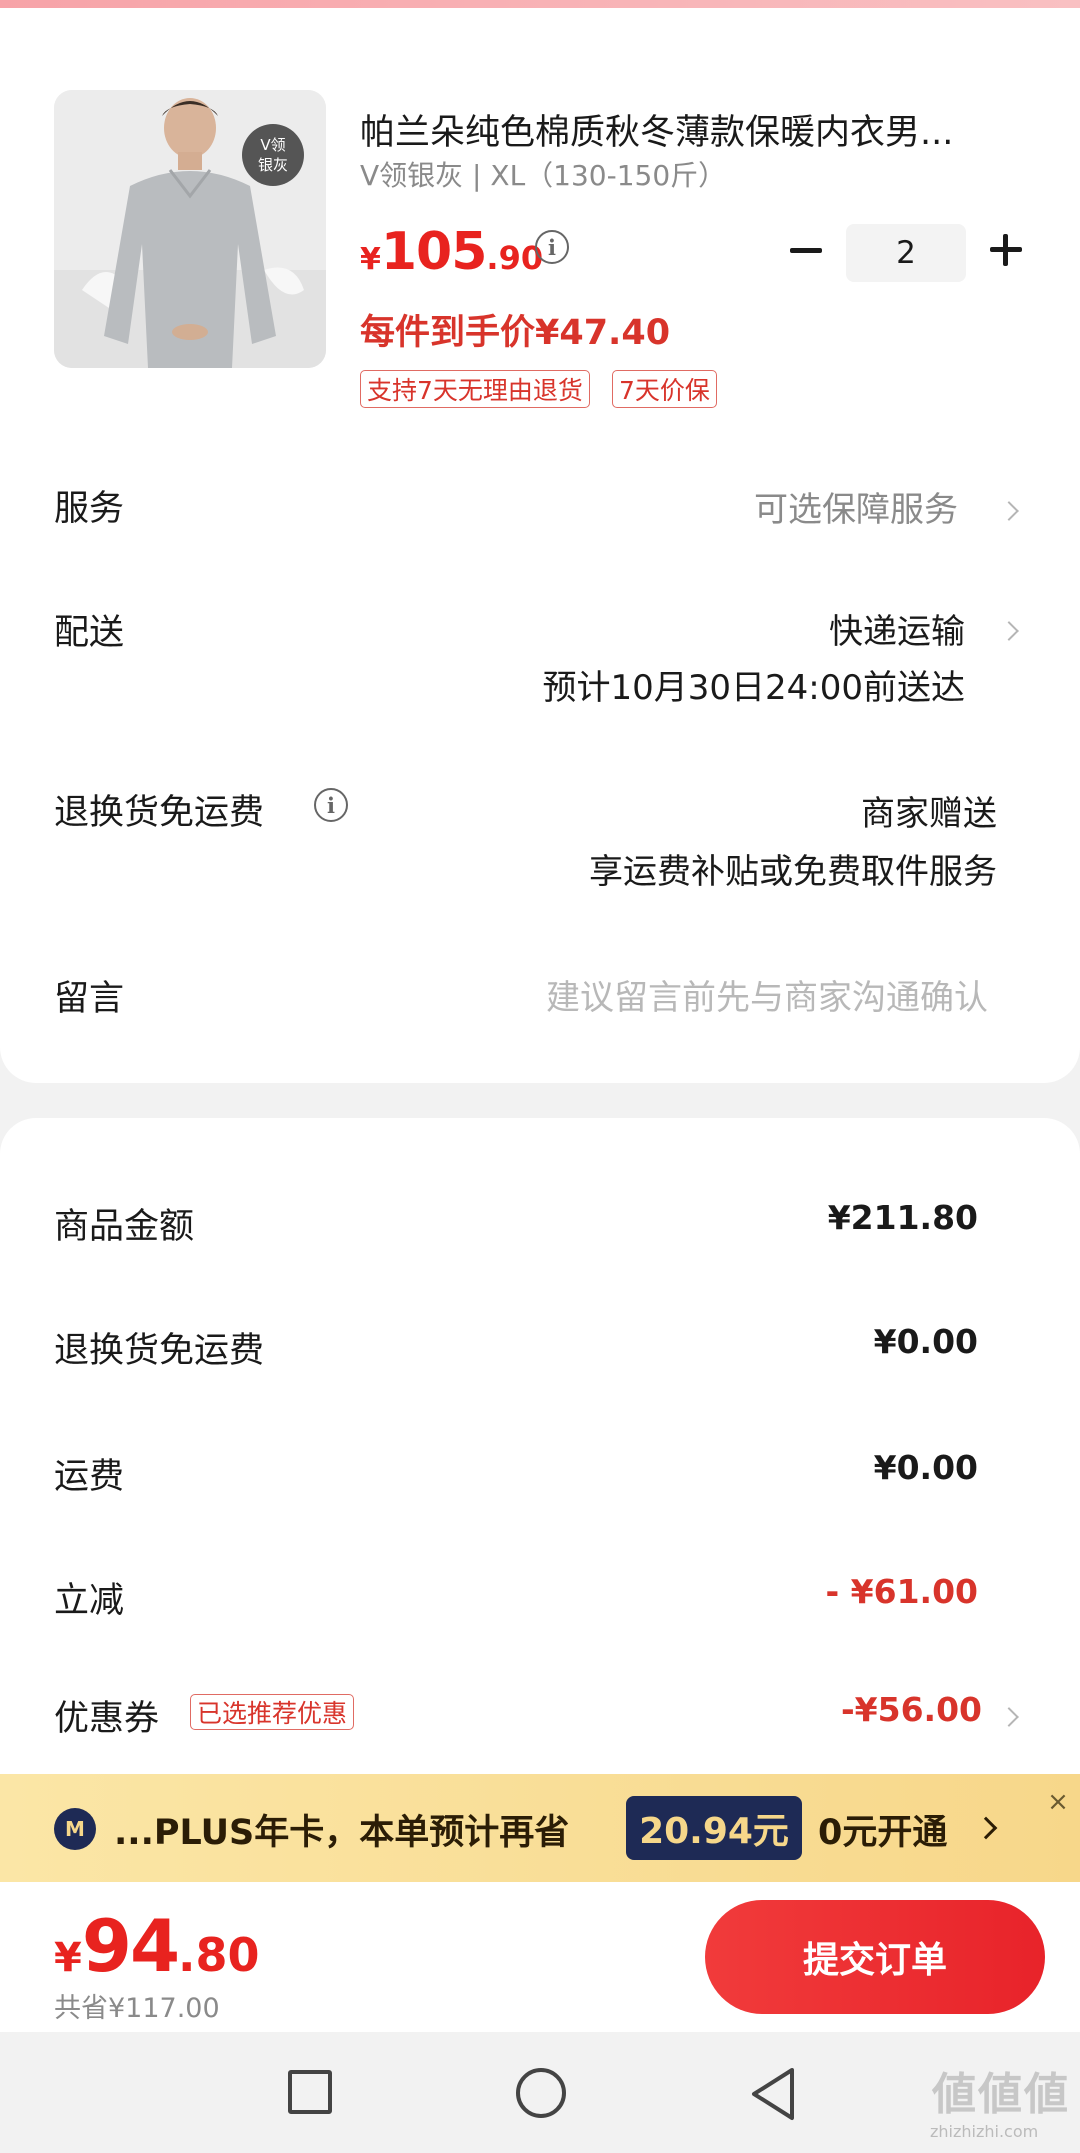 The width and height of the screenshot is (1080, 2153). Describe the element at coordinates (475, 389) in the screenshot. I see `tag-7day-return: 支持7天无理由退货` at that location.